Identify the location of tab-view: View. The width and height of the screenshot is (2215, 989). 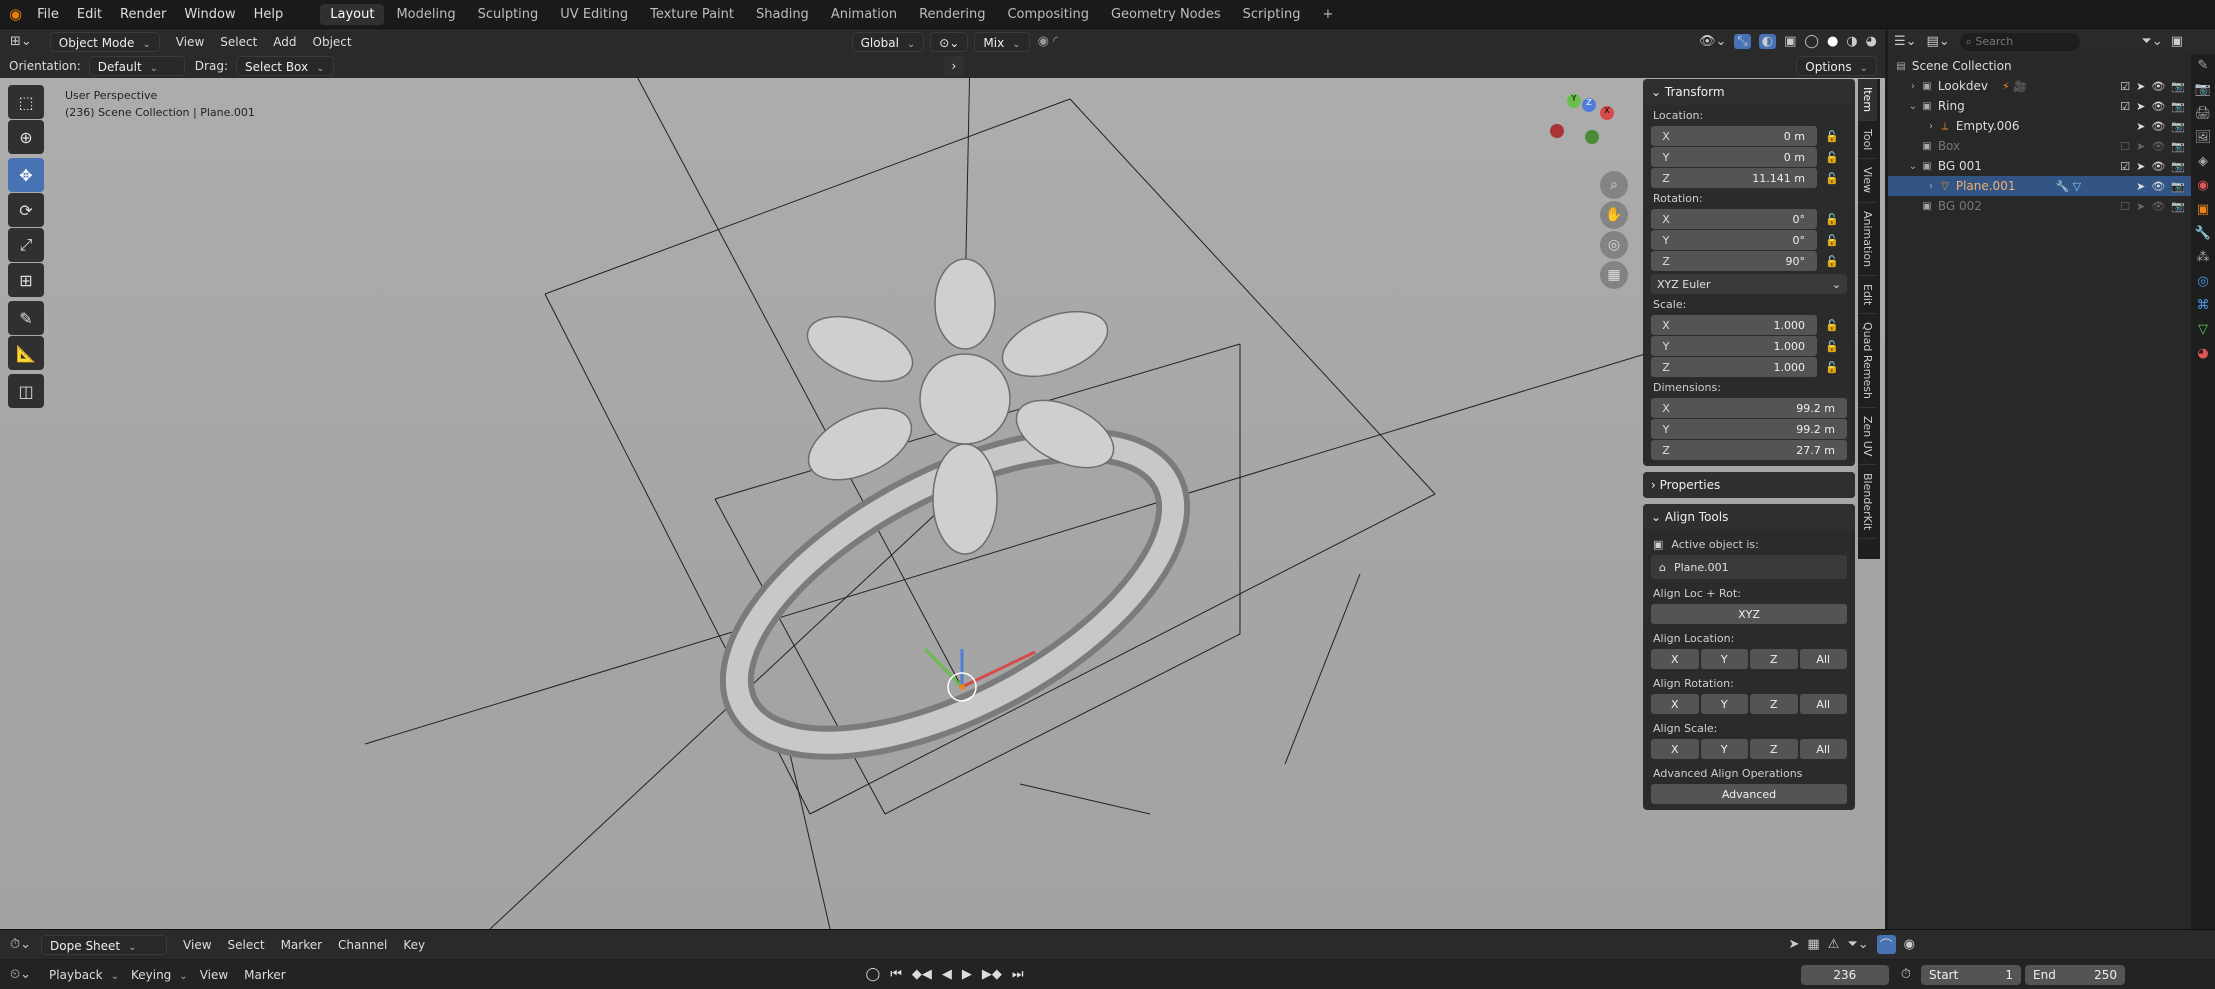
(1867, 181).